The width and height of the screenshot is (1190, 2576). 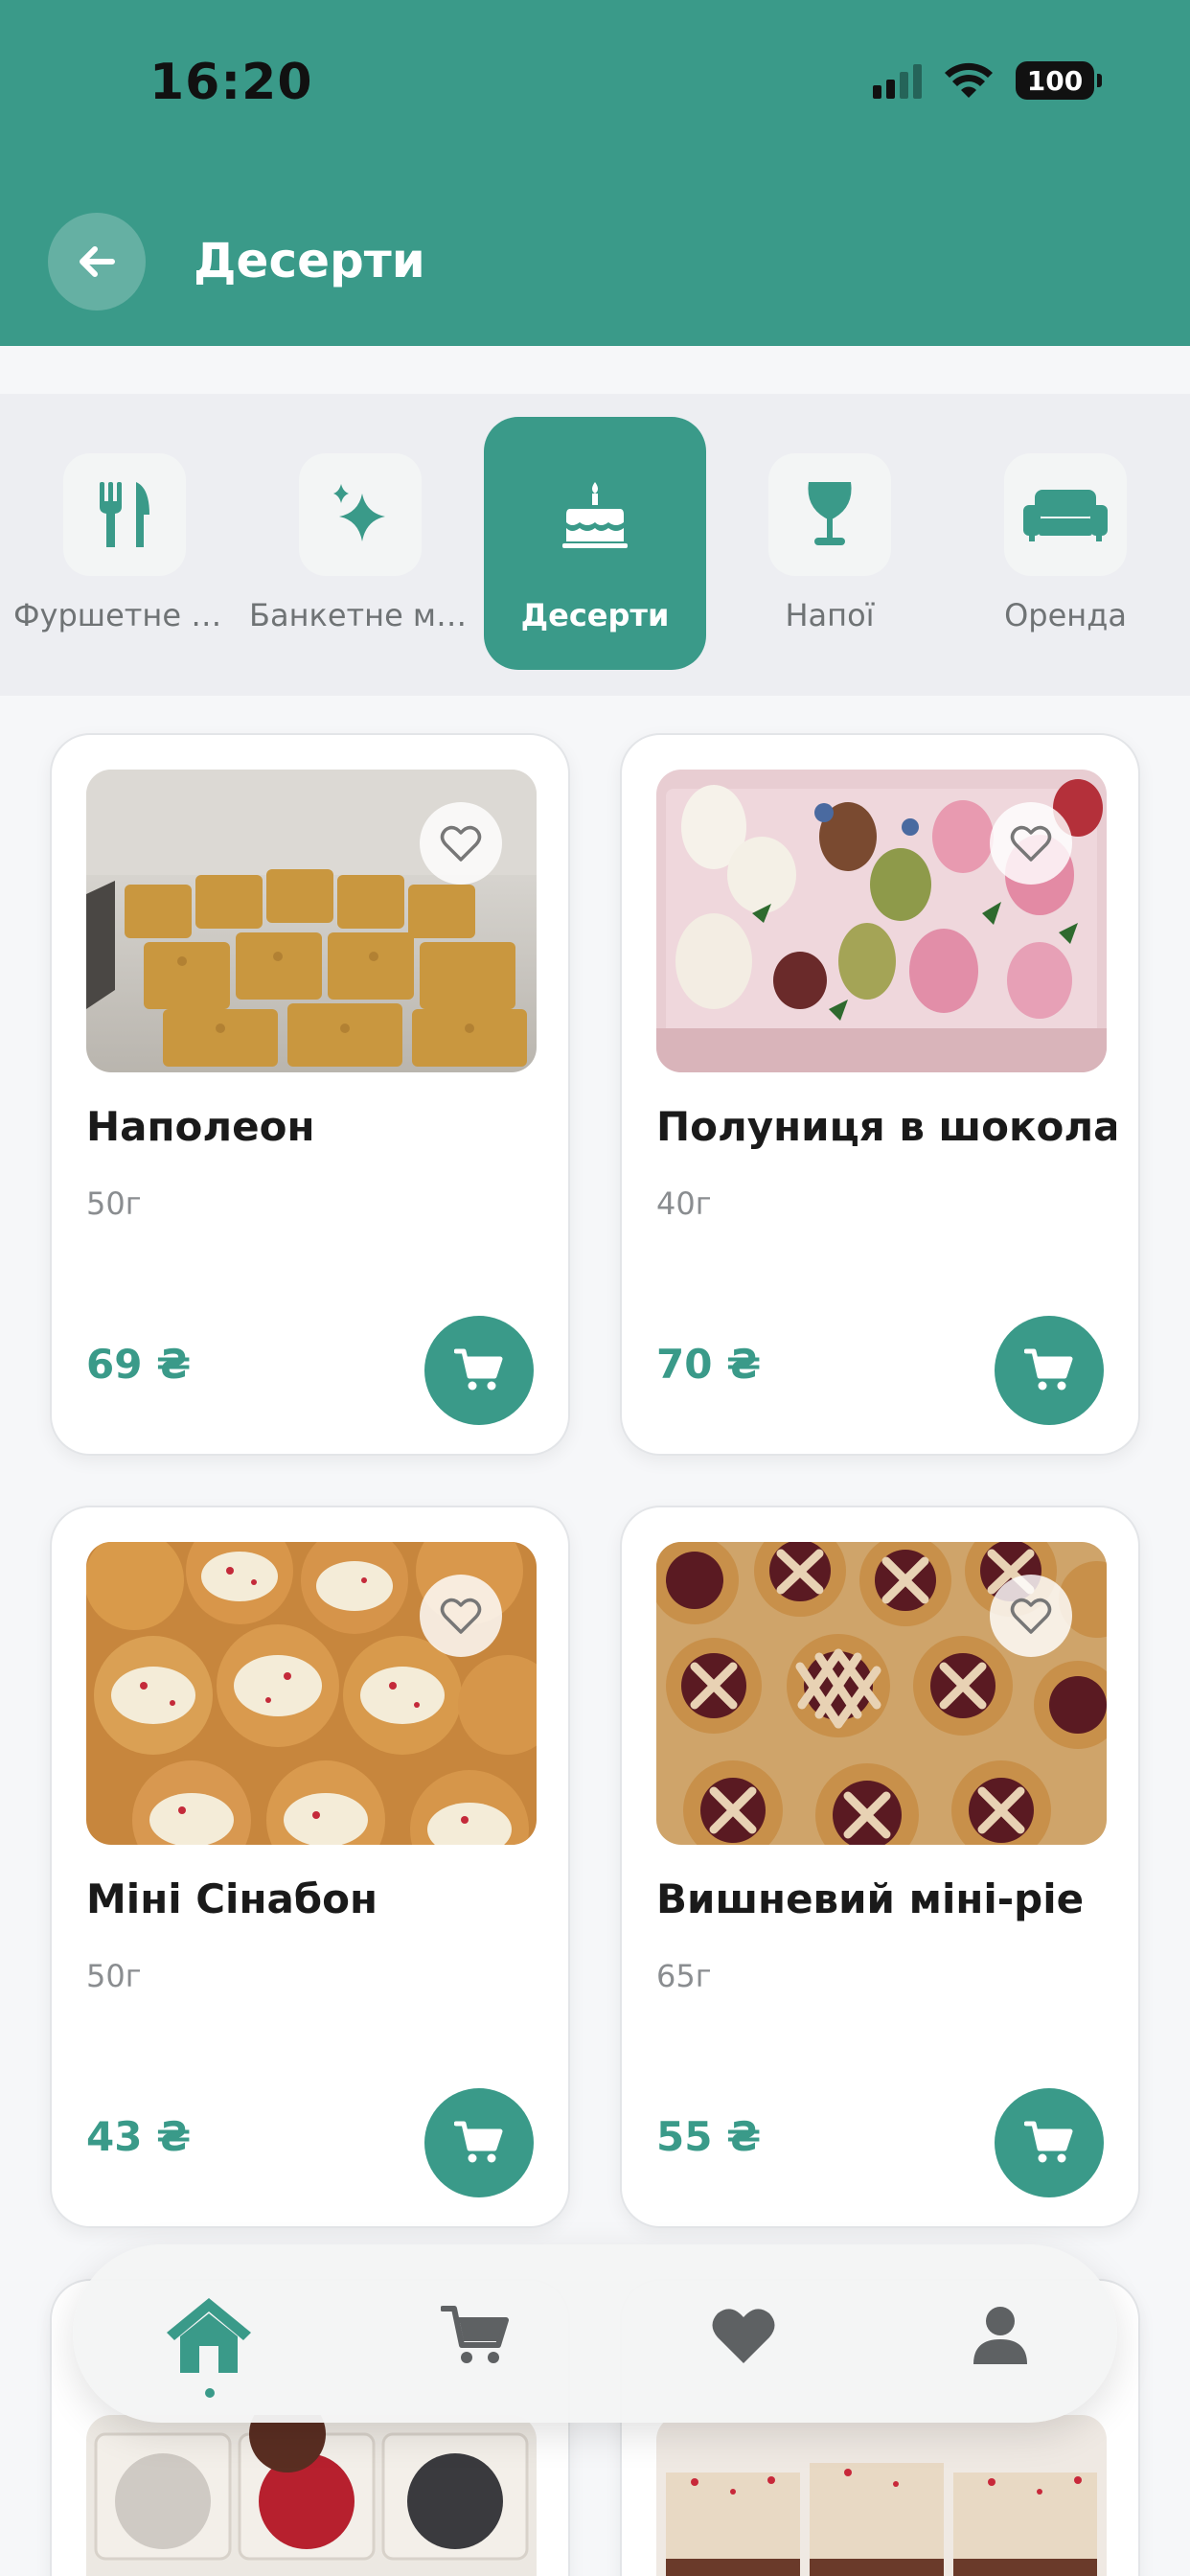 I want to click on heart-icon, so click(x=744, y=2336).